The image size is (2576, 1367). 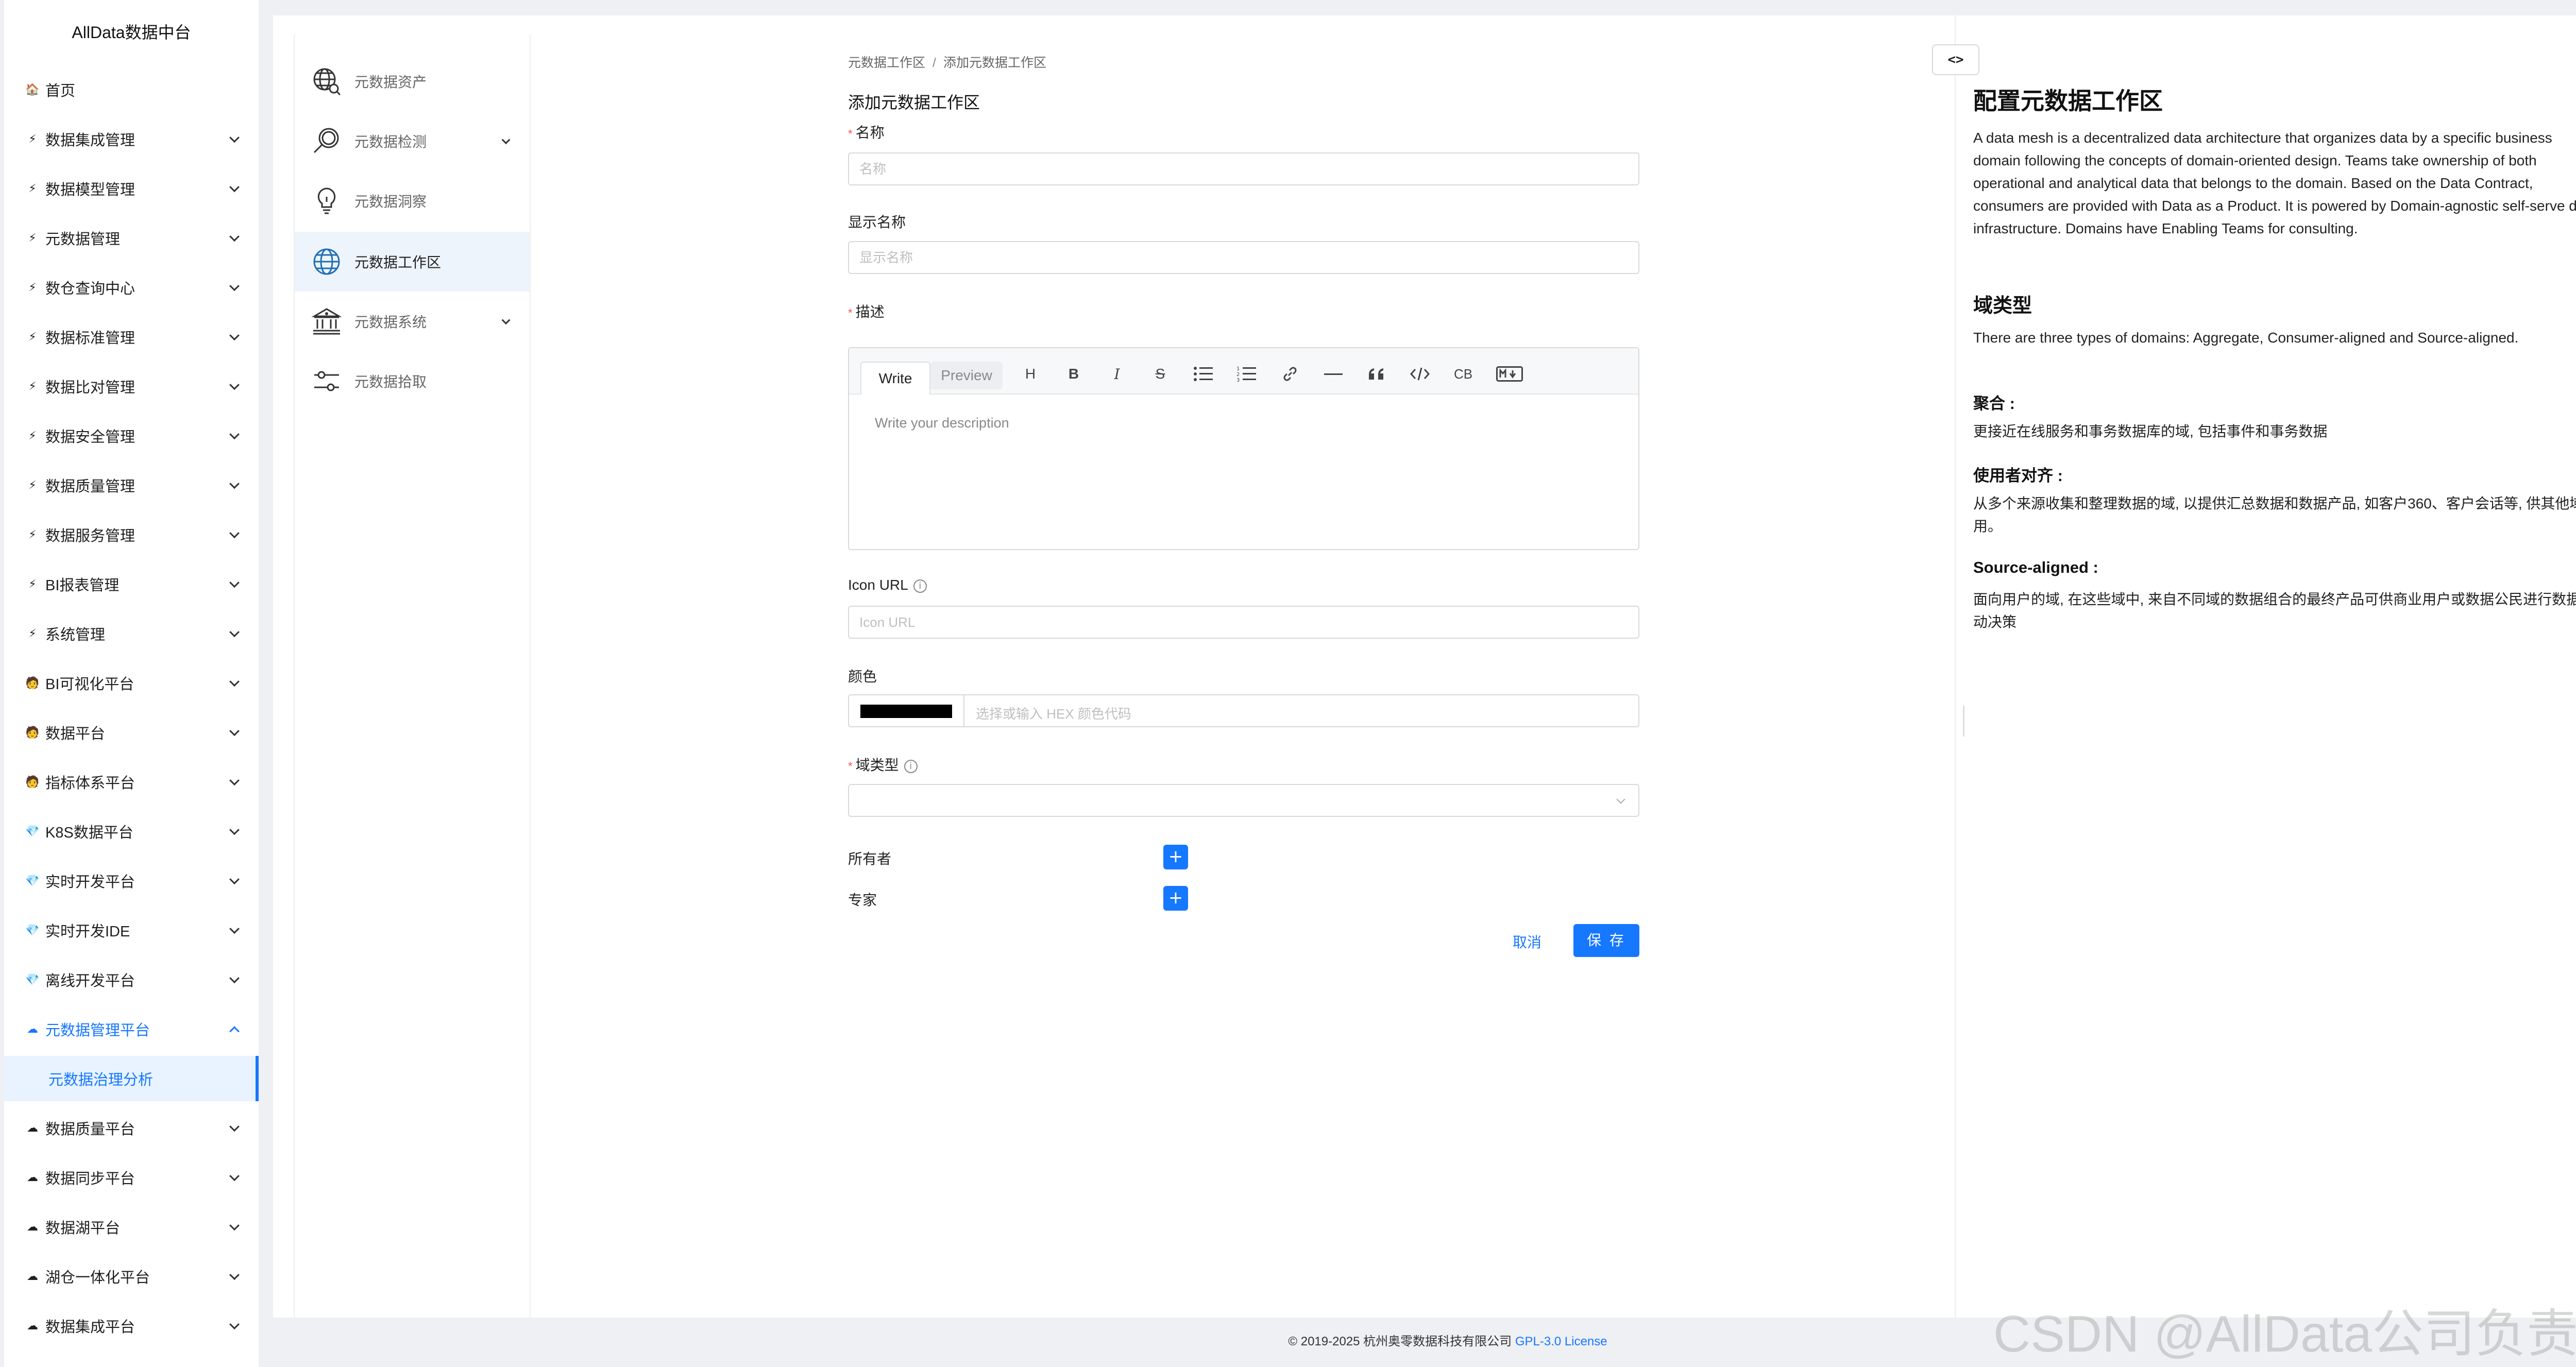 What do you see at coordinates (1994, 404) in the screenshot?
I see `aggregate-heading: 聚合 :` at bounding box center [1994, 404].